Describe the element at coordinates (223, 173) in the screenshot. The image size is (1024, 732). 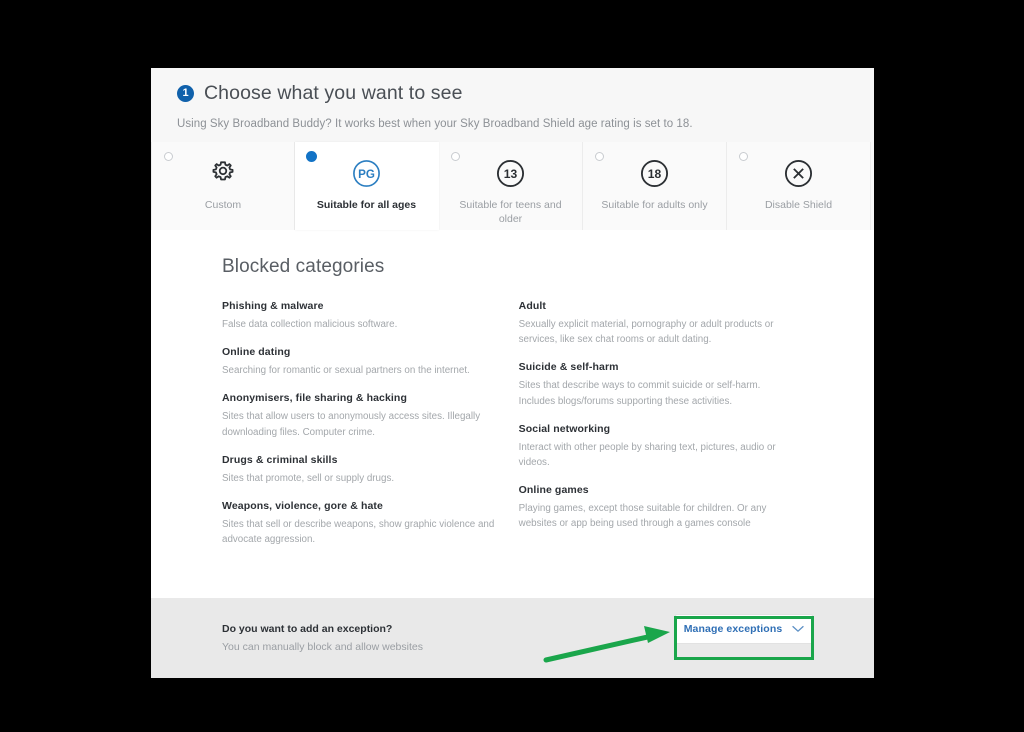
I see `gear-icon` at that location.